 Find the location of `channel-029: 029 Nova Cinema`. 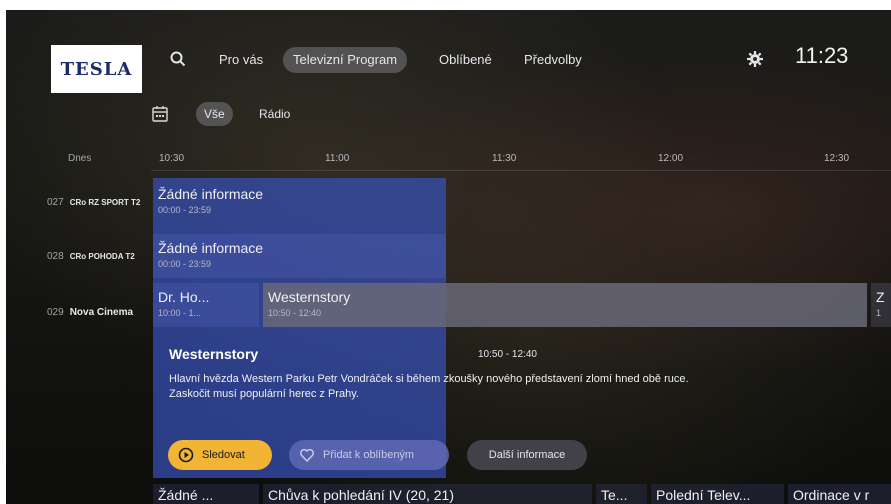

channel-029: 029 Nova Cinema is located at coordinates (90, 312).